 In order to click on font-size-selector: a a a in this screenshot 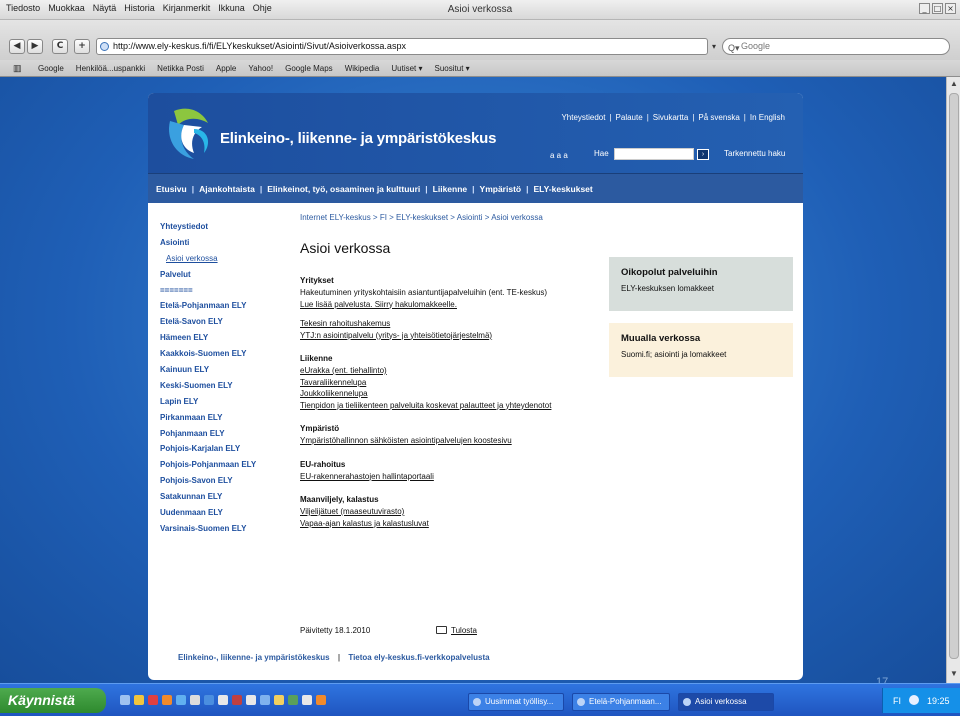, I will do `click(559, 155)`.